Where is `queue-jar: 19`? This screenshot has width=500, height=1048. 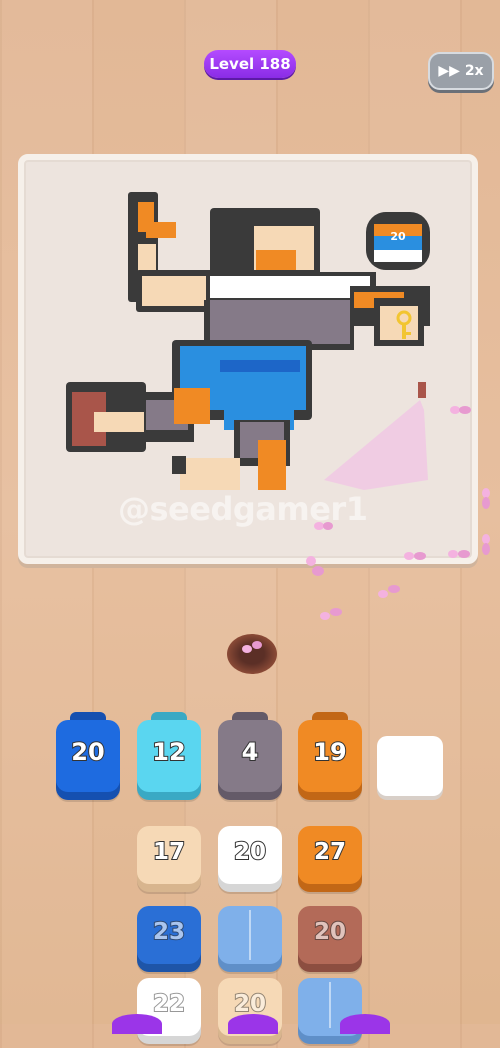
queue-jar: 19 is located at coordinates (330, 752).